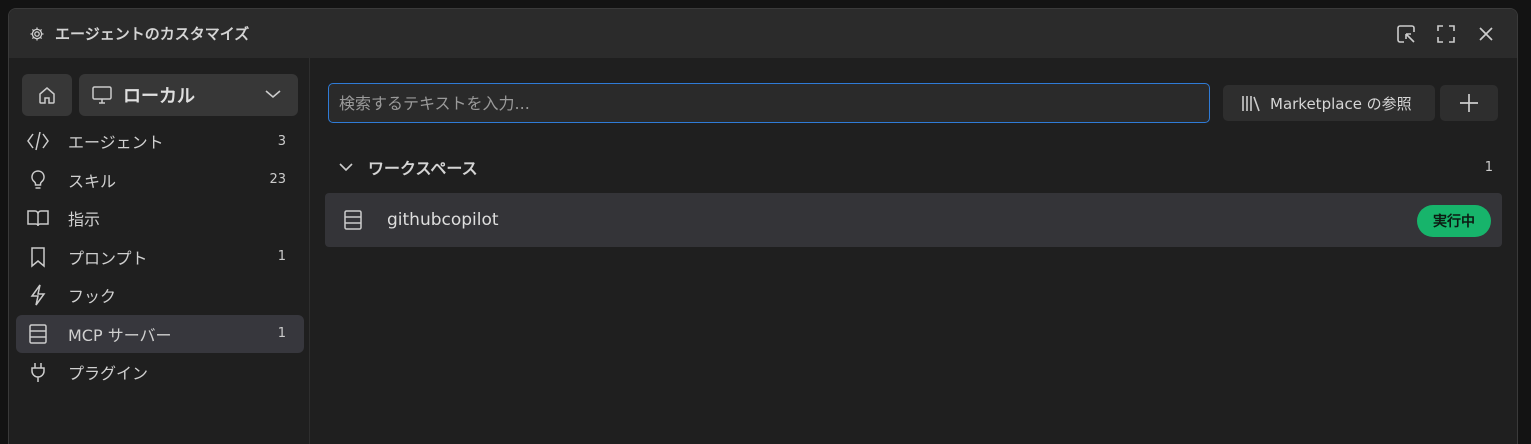 The image size is (1531, 444). What do you see at coordinates (120, 335) in the screenshot?
I see `sidebar-item-label: MCP サーバー` at bounding box center [120, 335].